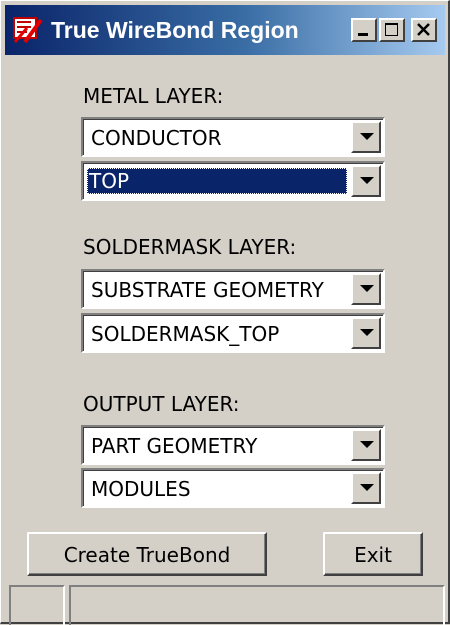  I want to click on output-subclass-select: MODULES, so click(233, 488).